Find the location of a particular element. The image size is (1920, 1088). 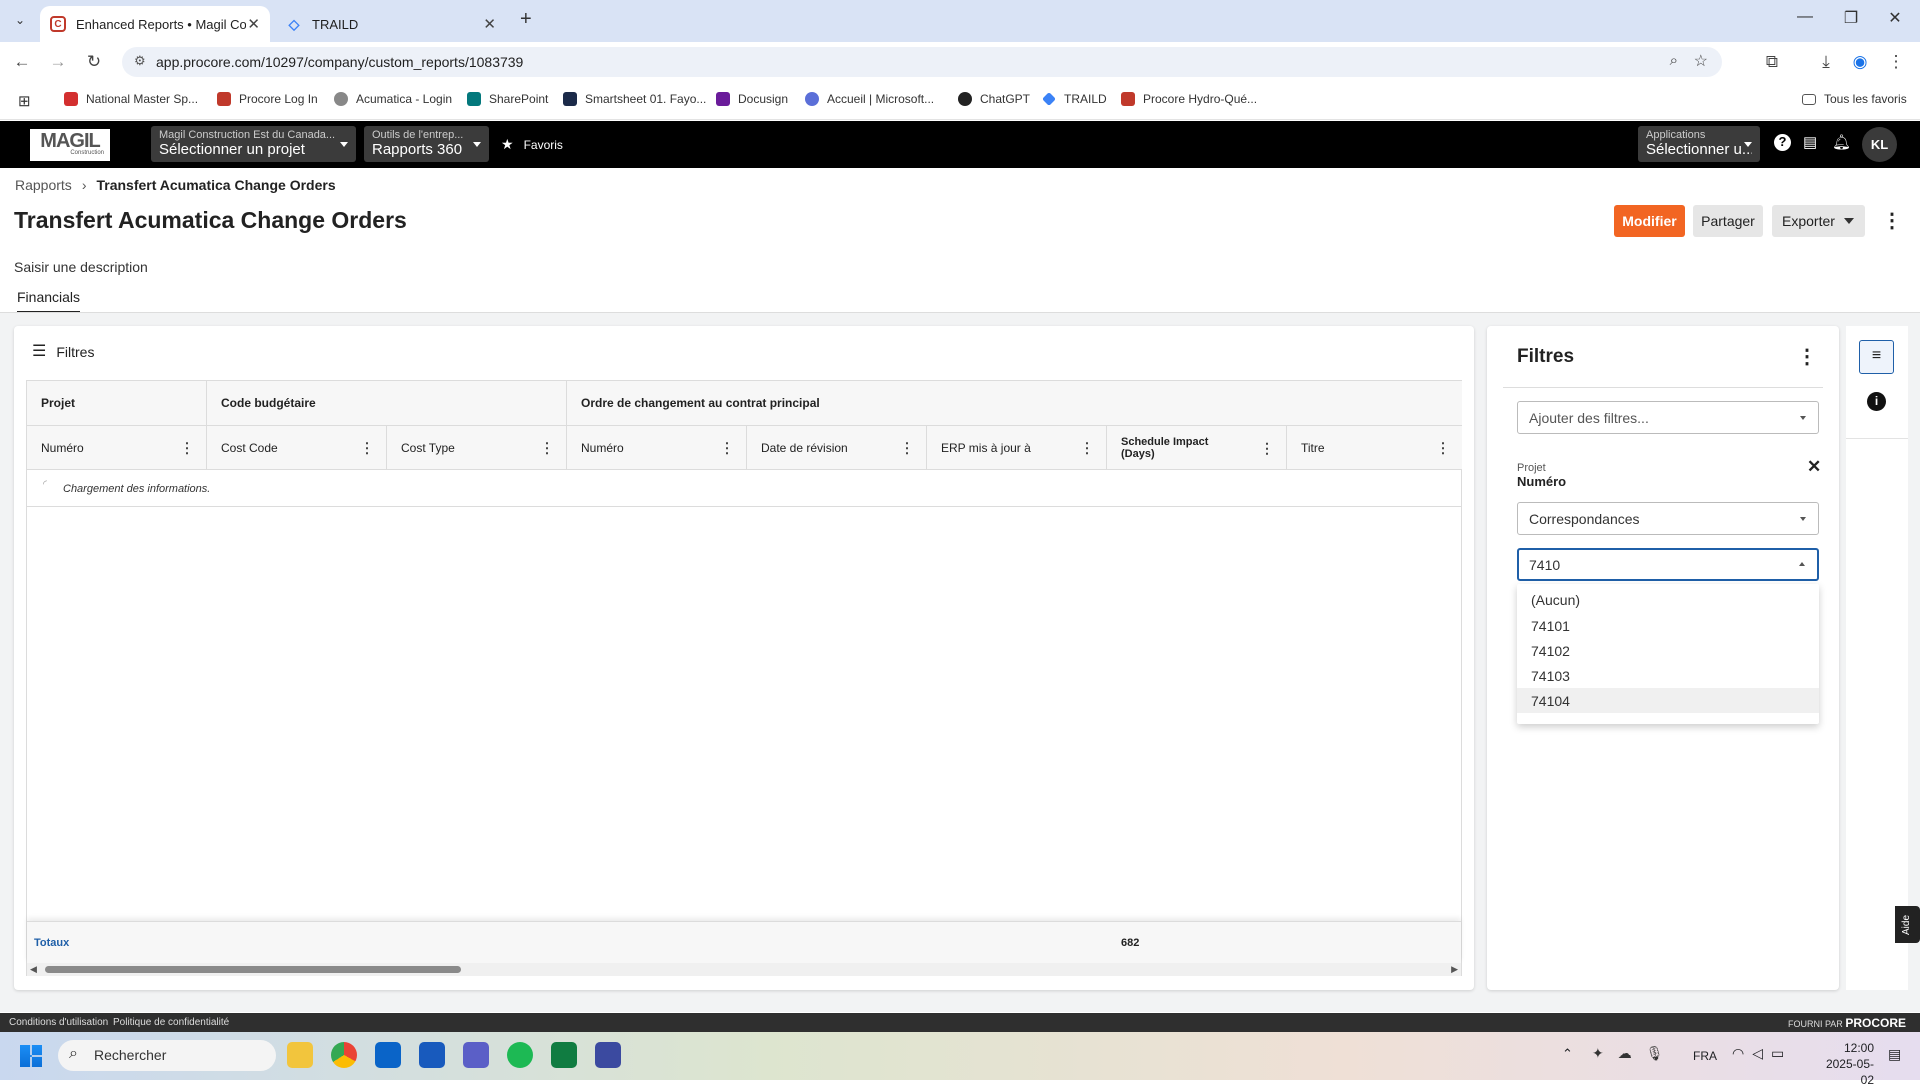

network-volume-battery-icons: ◠◁▭ is located at coordinates (1762, 1053).